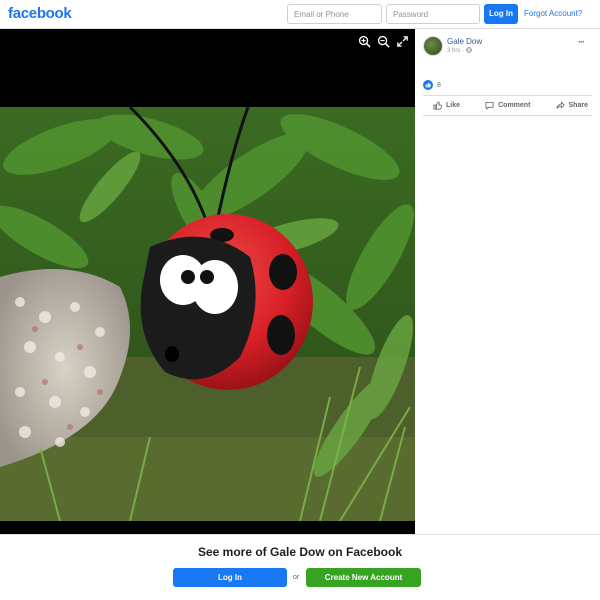  What do you see at coordinates (402, 41) in the screenshot?
I see `fullscreen-icon` at bounding box center [402, 41].